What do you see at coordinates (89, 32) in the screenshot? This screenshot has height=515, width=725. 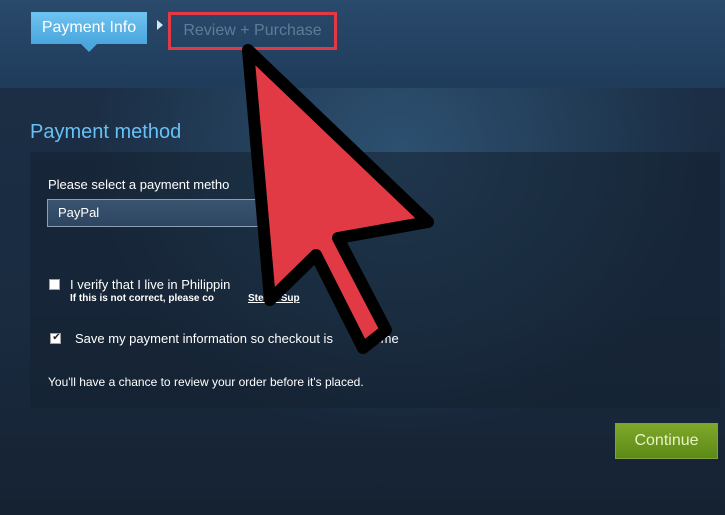 I see `step-payment-info: Payment Info` at bounding box center [89, 32].